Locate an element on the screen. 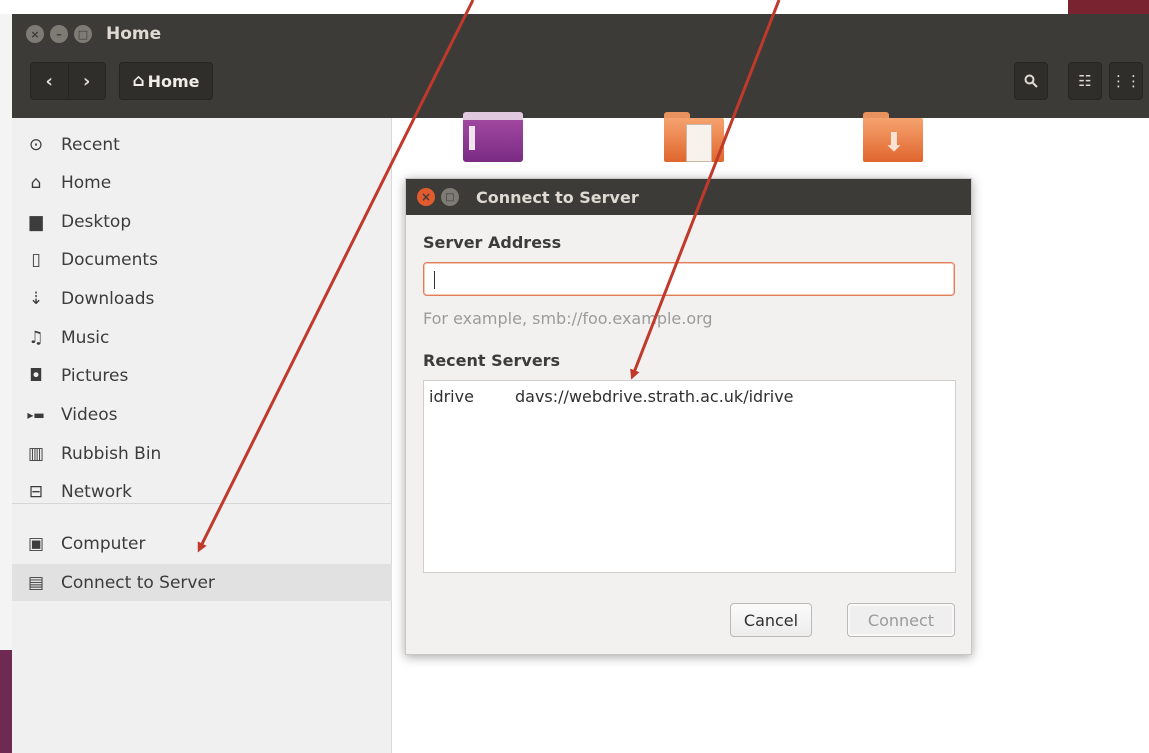 Image resolution: width=1149 pixels, height=753 pixels. sidebar-item-label: Recent is located at coordinates (90, 144).